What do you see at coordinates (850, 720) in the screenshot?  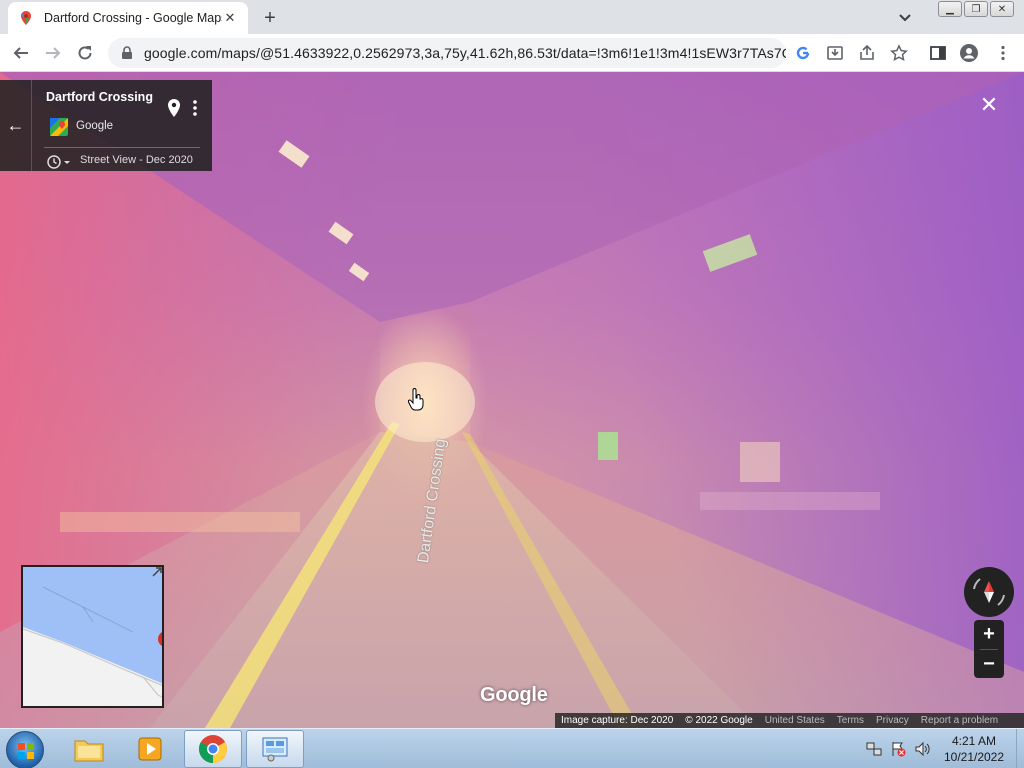 I see `terms-link: Terms` at bounding box center [850, 720].